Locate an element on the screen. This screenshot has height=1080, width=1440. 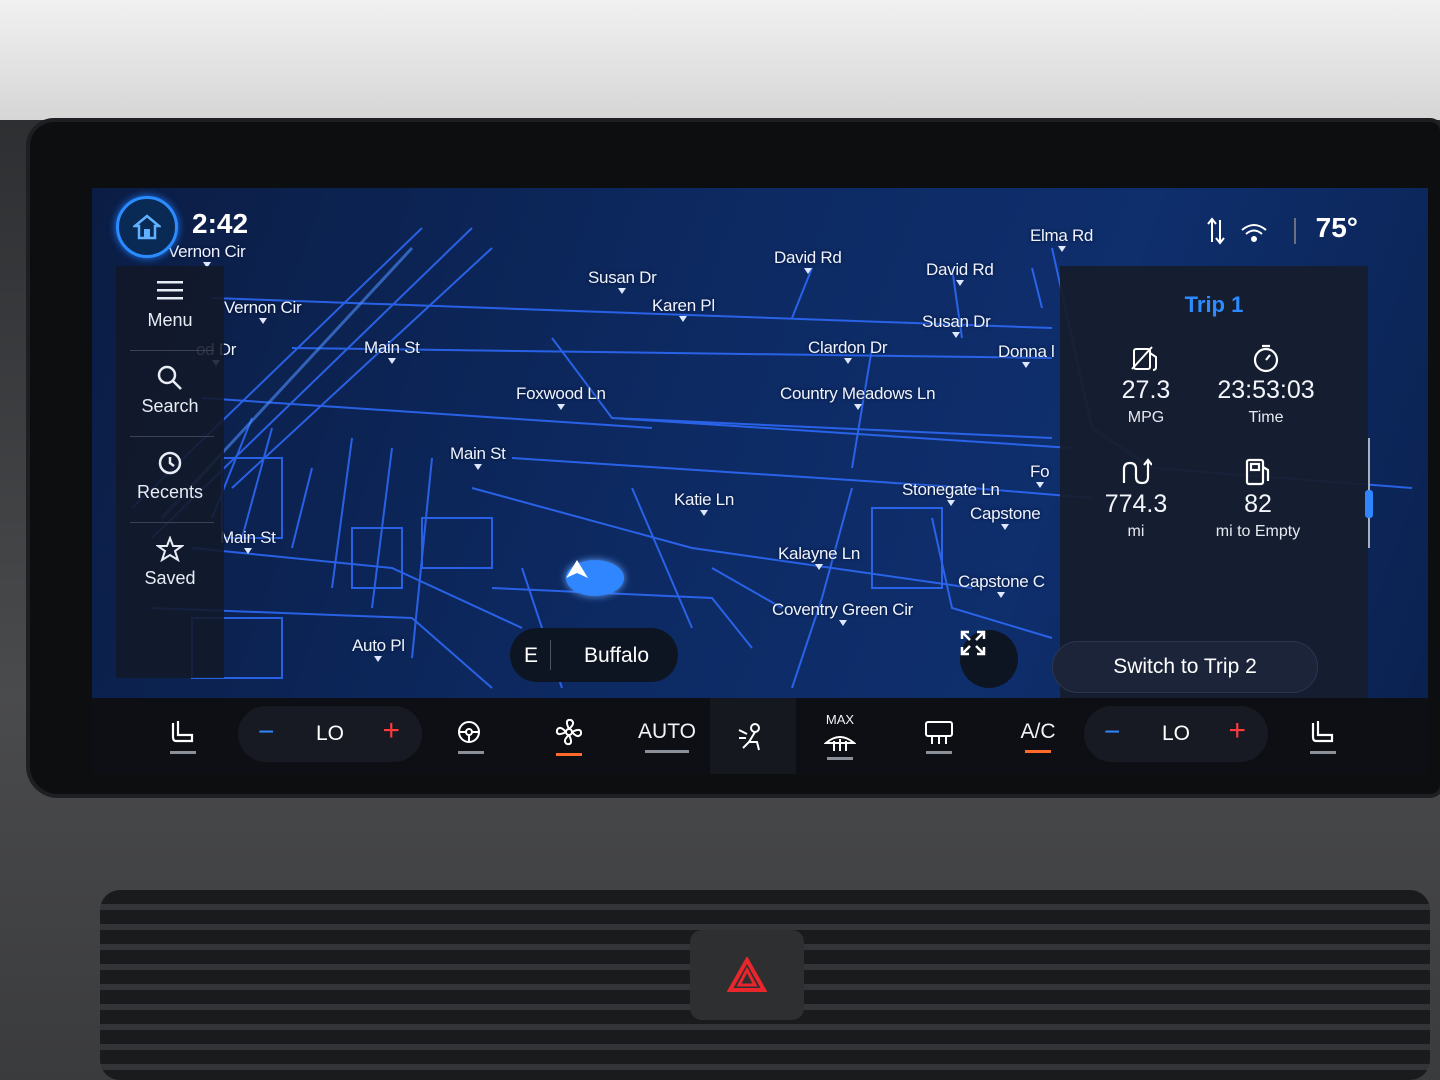
outside-temperature: 75° is located at coordinates (1336, 227).